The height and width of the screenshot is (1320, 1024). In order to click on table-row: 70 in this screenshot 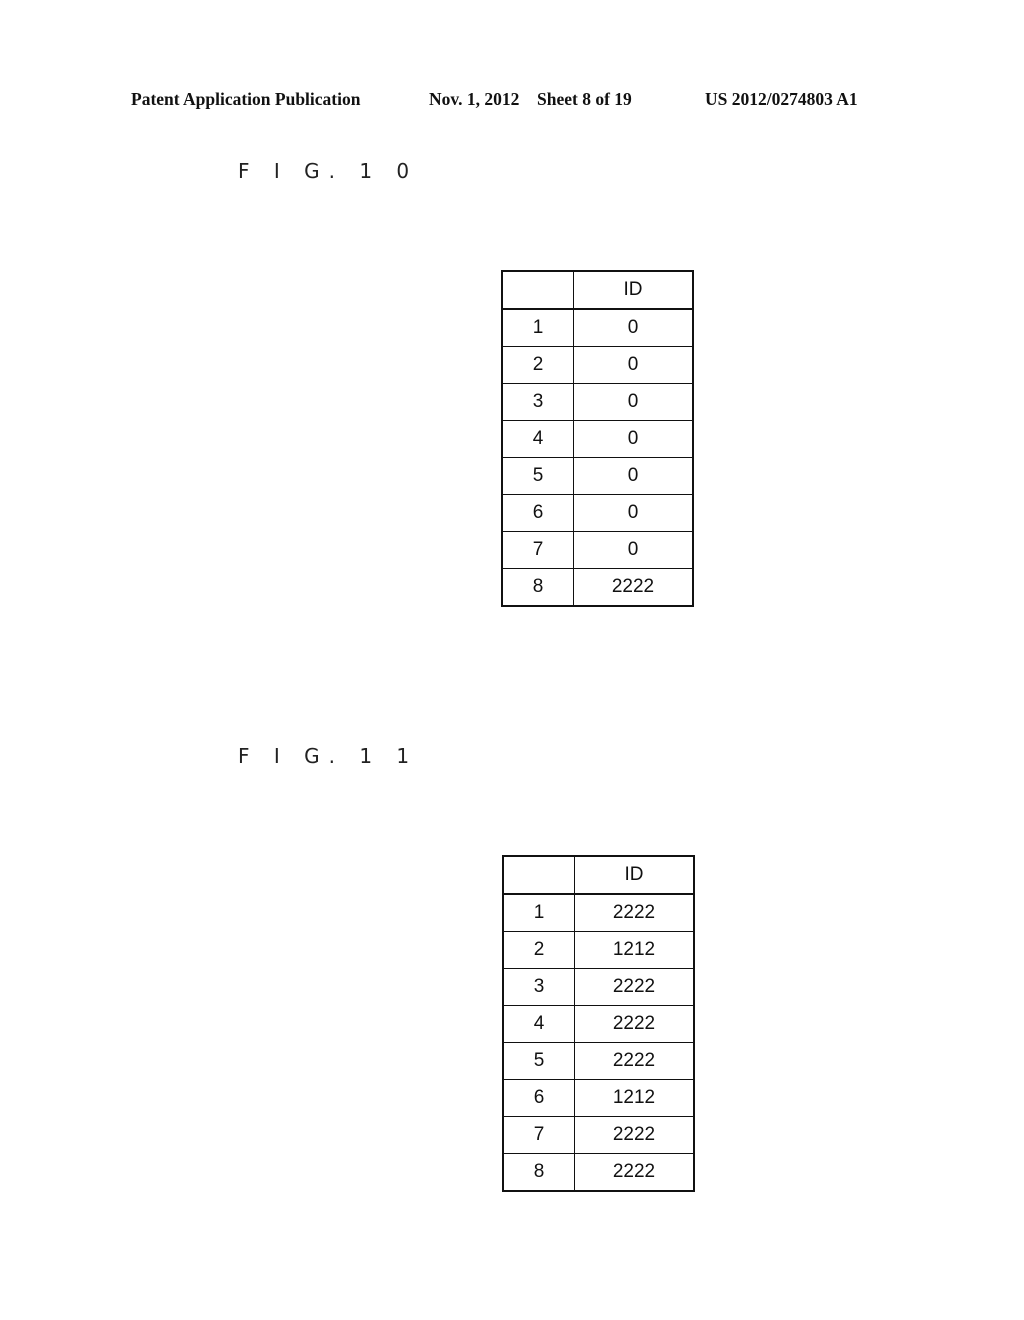, I will do `click(597, 550)`.